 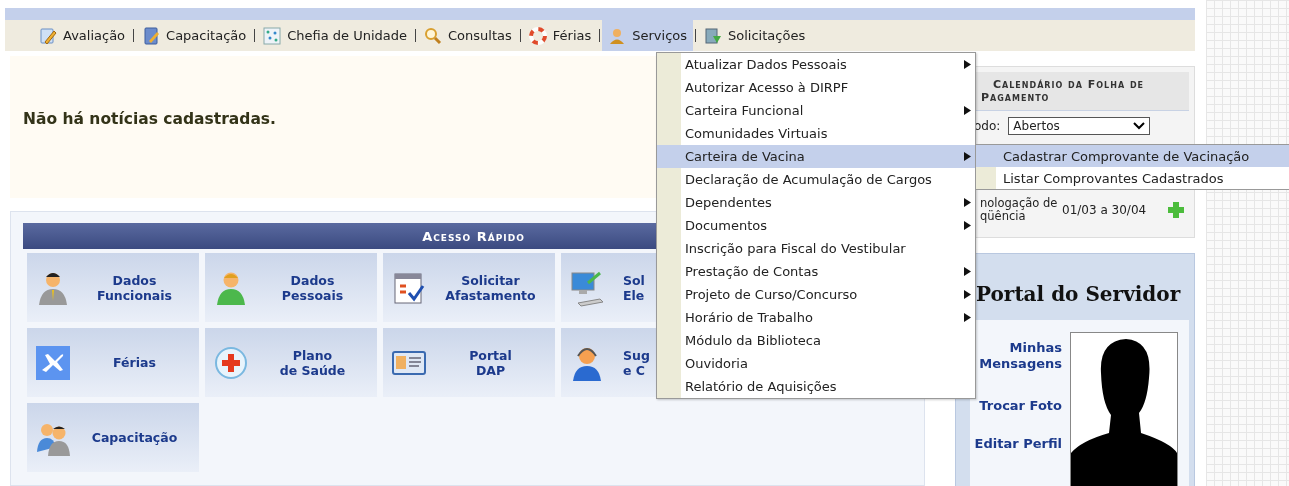 I want to click on lifebuoy-icon, so click(x=537, y=35).